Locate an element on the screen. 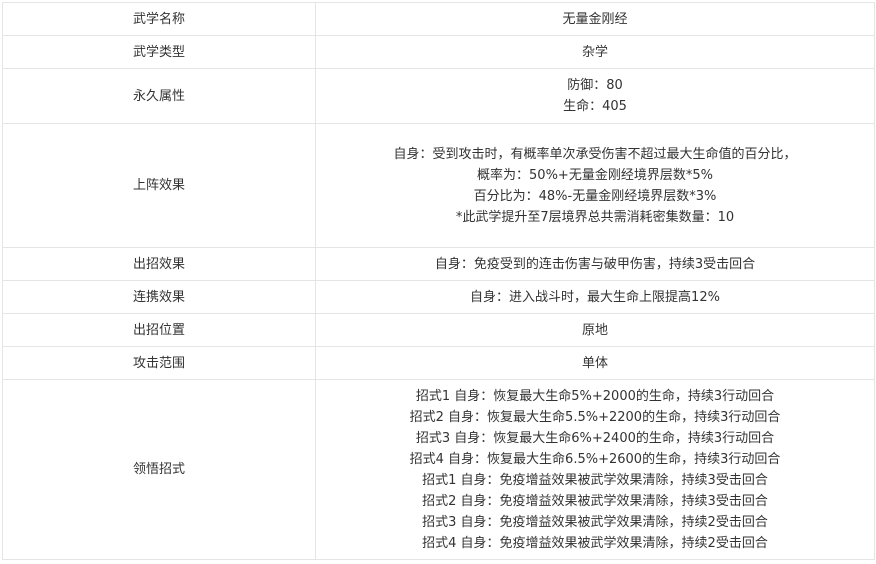 This screenshot has height=564, width=876. value-line: 防御：80 is located at coordinates (595, 85).